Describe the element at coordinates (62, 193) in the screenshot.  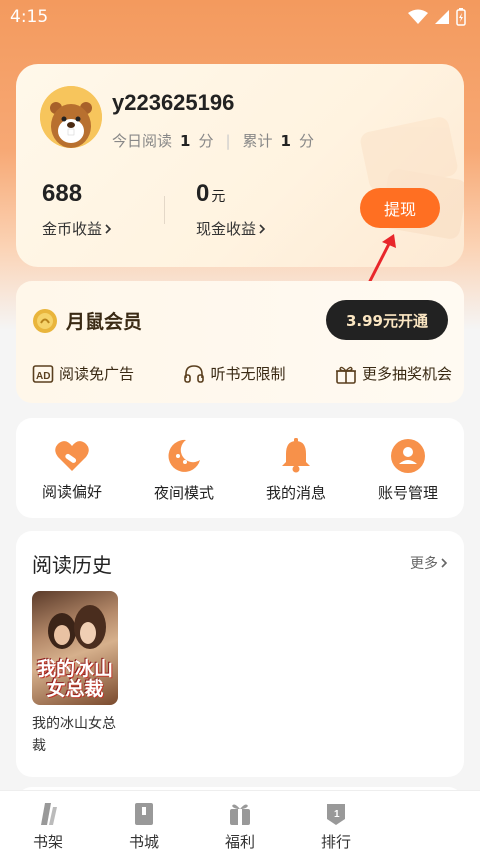
I see `coin-value: 688` at that location.